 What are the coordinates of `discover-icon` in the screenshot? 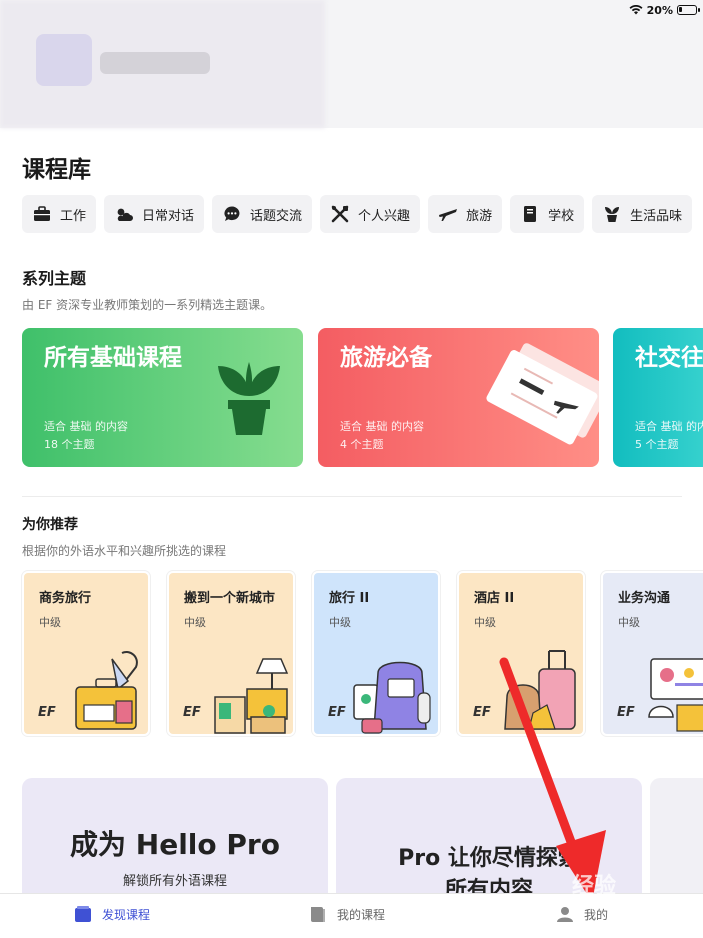 It's located at (83, 914).